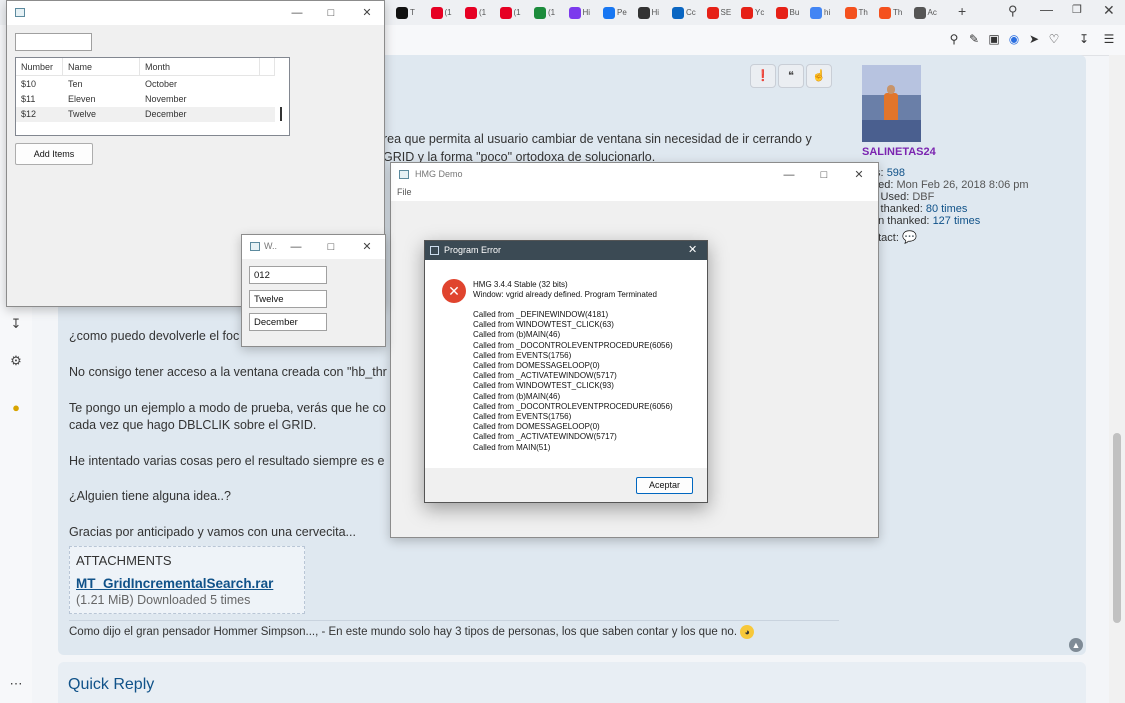 Image resolution: width=1125 pixels, height=703 pixels. Describe the element at coordinates (691, 12) in the screenshot. I see `tab-label: Cc` at that location.